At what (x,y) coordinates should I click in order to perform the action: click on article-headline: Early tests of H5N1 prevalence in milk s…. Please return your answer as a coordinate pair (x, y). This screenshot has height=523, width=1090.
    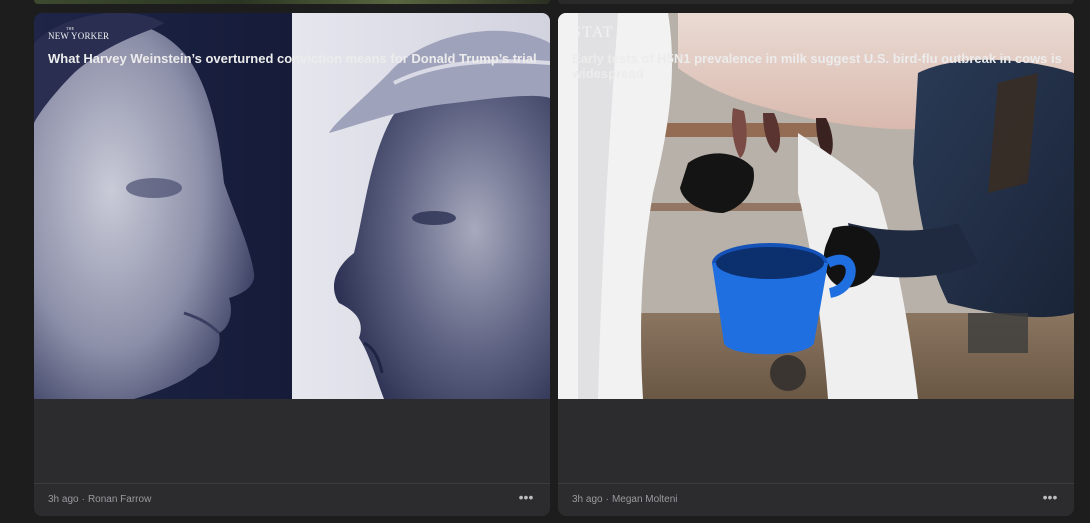
    Looking at the image, I should click on (817, 66).